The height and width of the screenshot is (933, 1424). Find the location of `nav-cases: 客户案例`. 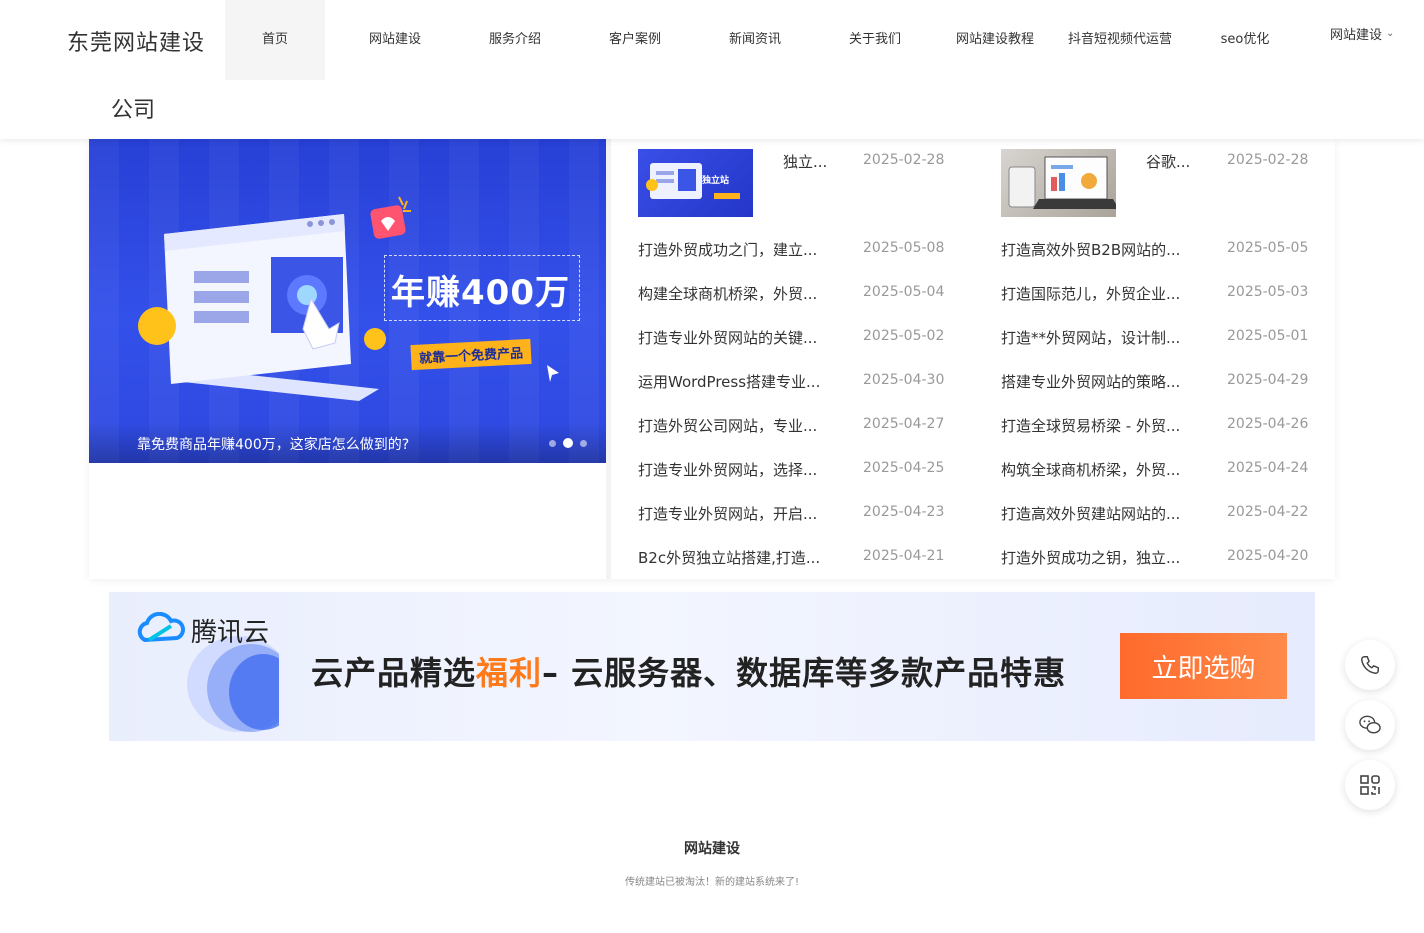

nav-cases: 客户案例 is located at coordinates (635, 40).